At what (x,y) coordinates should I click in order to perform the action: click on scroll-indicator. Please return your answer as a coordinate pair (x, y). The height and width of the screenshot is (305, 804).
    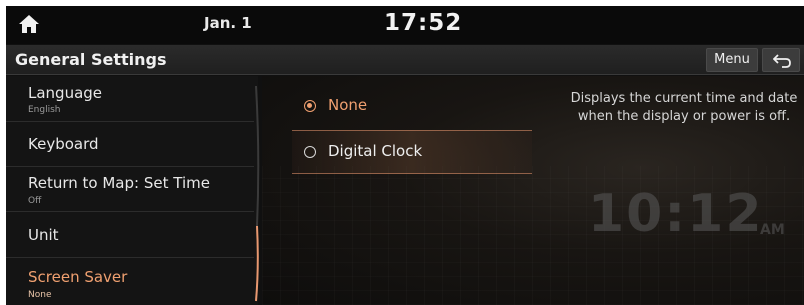
    Looking at the image, I should click on (258, 190).